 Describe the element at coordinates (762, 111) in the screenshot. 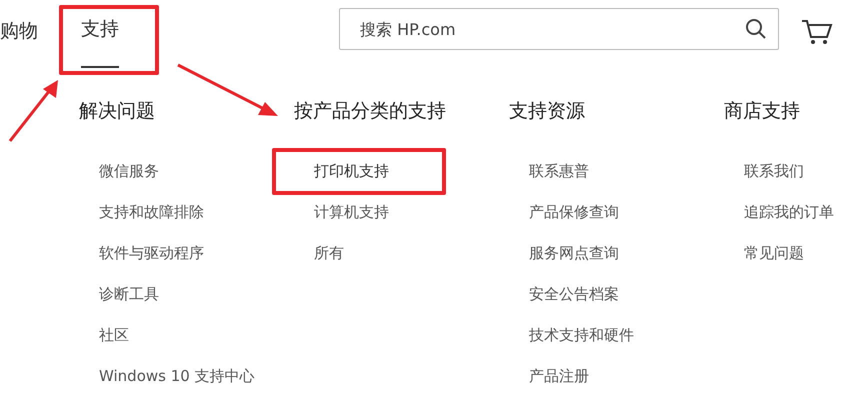

I see `column-heading: 商店支持` at that location.